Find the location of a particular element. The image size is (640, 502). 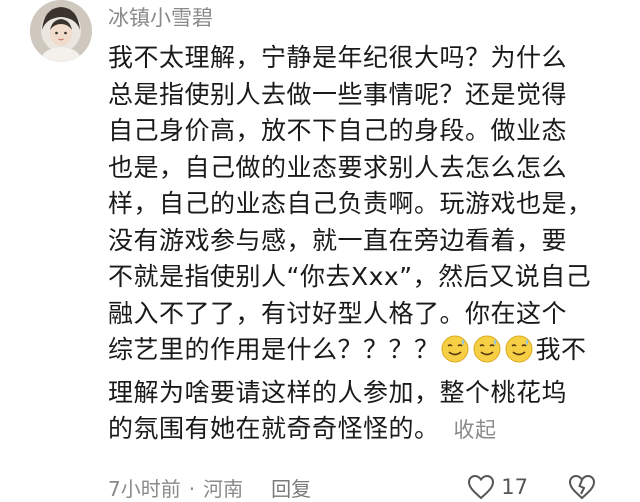

comment-line: 也是，自己做的业态要求别人去怎么怎么 is located at coordinates (338, 167).